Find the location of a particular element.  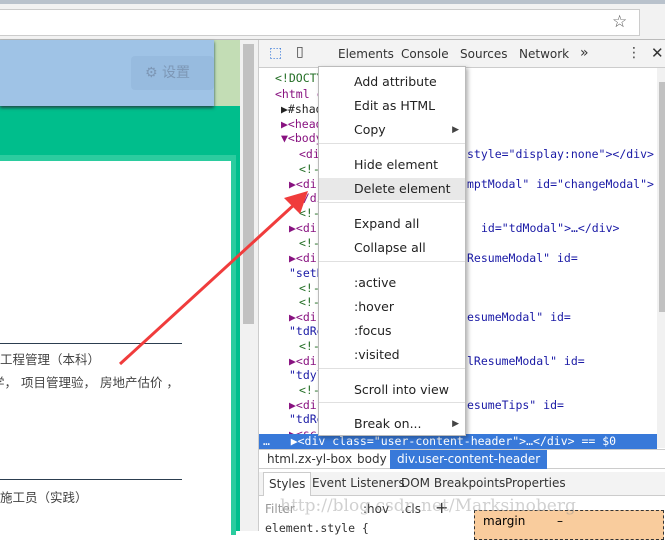

red-arrow-annotation is located at coordinates (213, 278).